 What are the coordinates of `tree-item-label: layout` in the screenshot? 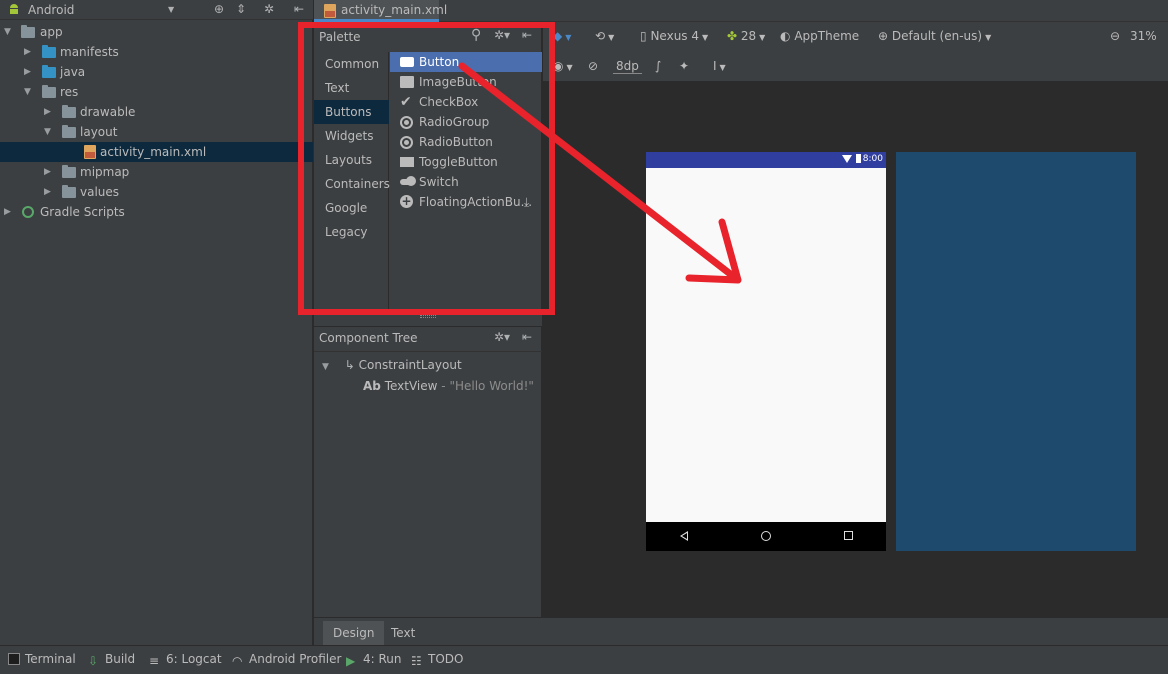 It's located at (99, 132).